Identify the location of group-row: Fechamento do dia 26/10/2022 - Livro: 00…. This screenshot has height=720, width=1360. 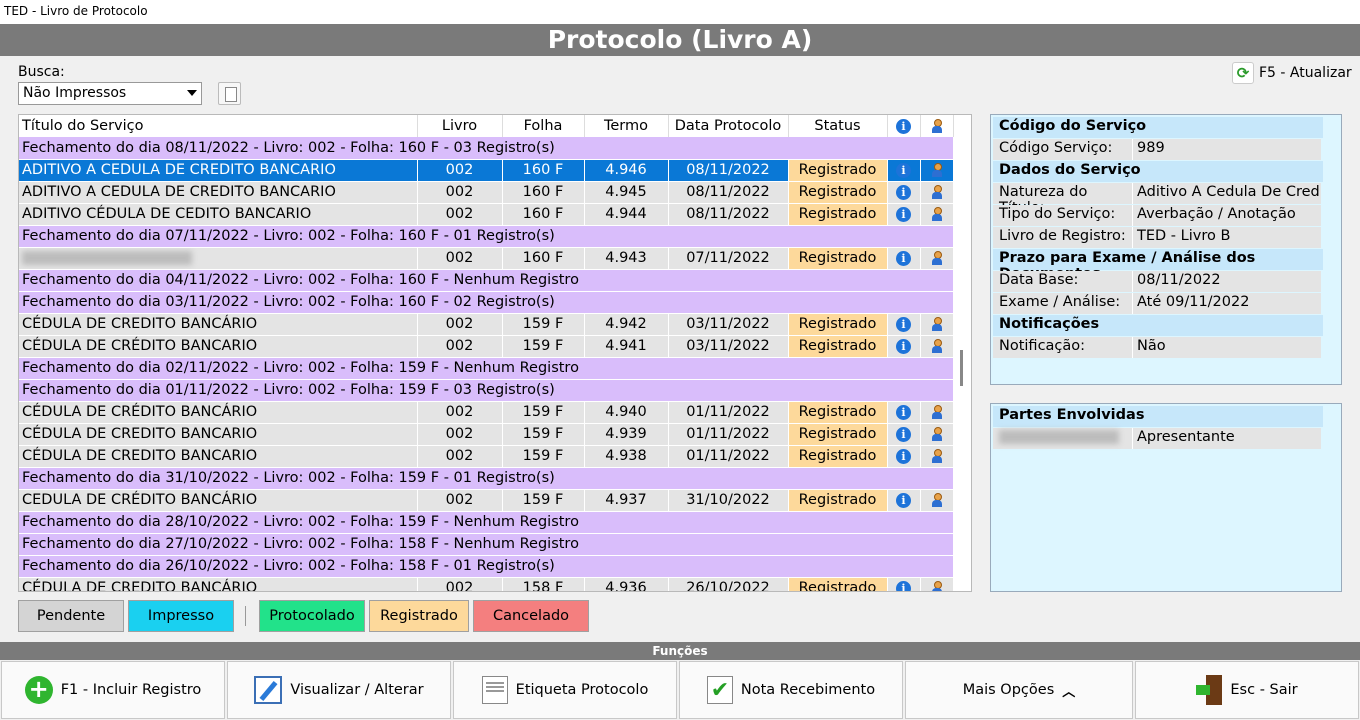
(486, 566).